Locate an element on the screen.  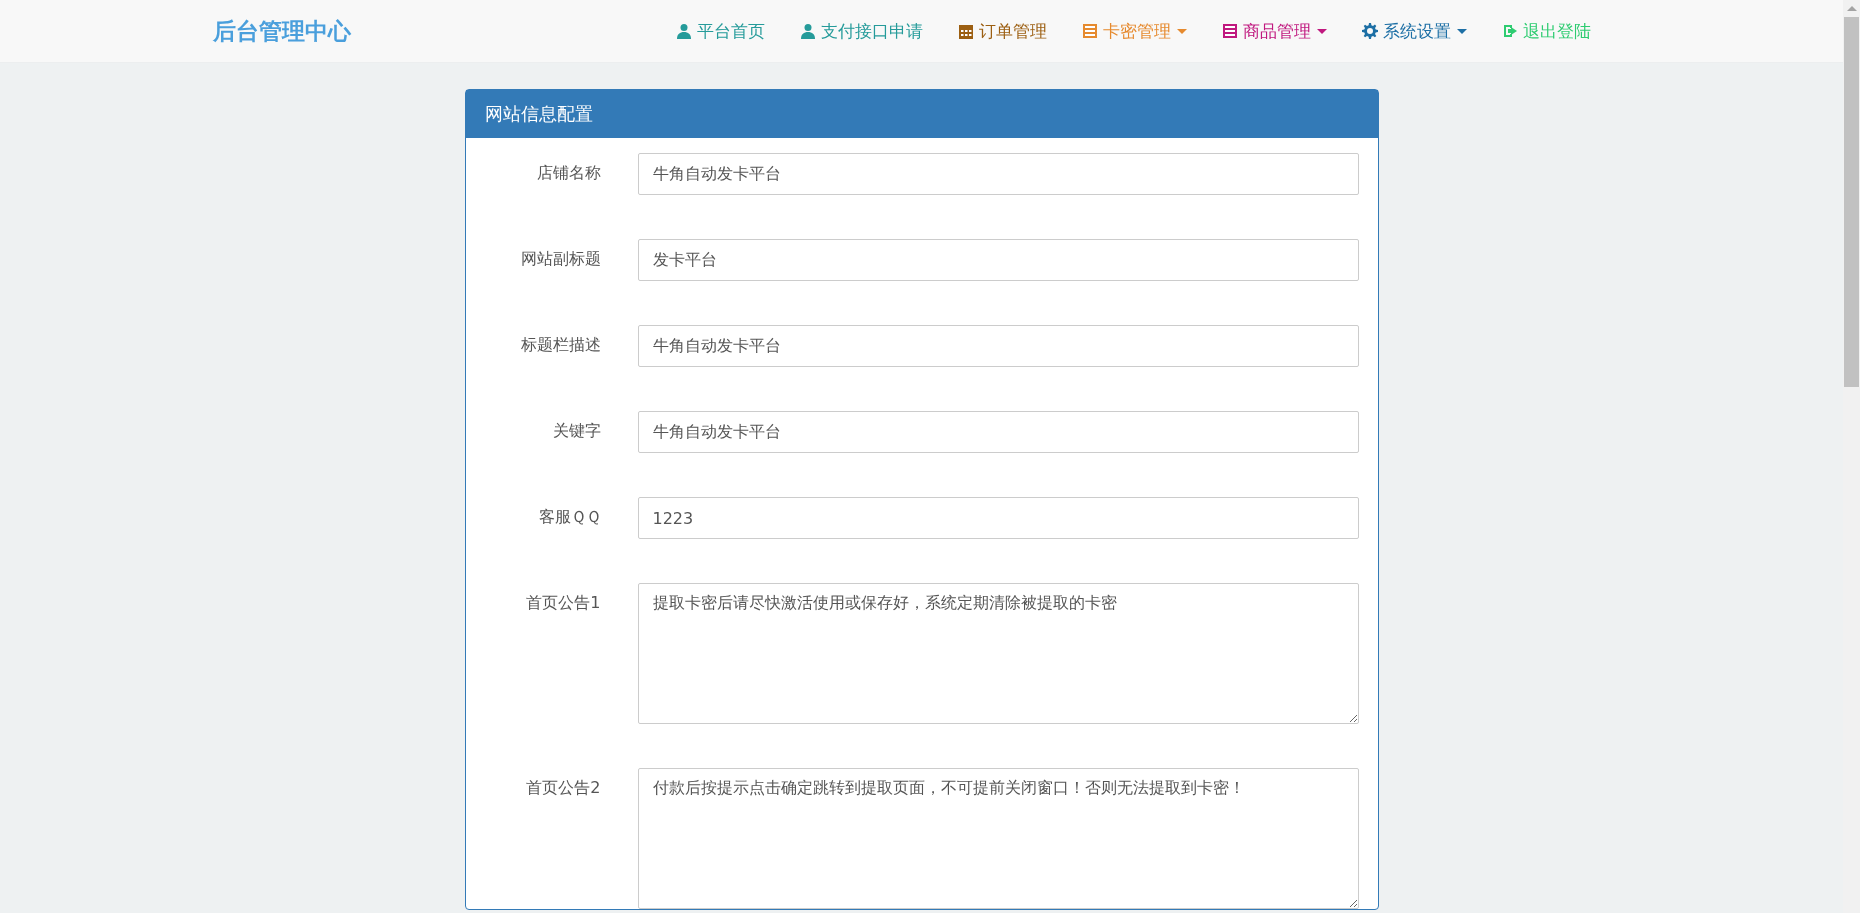
scrollbar-thumb is located at coordinates (1851, 202).